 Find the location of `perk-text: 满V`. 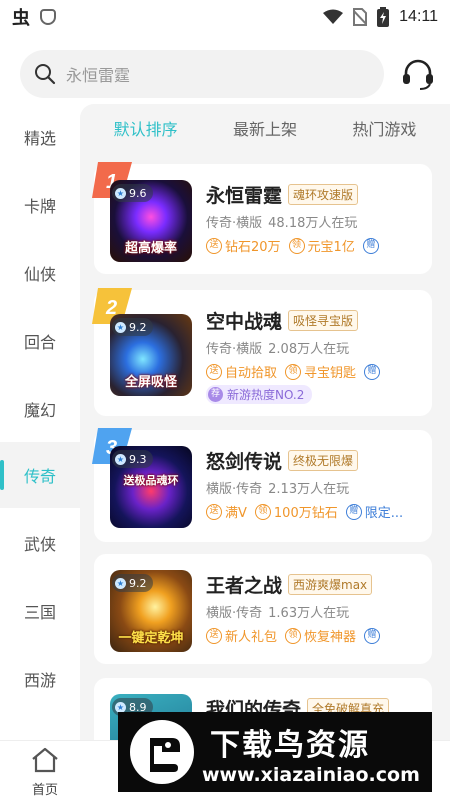

perk-text: 满V is located at coordinates (236, 513).